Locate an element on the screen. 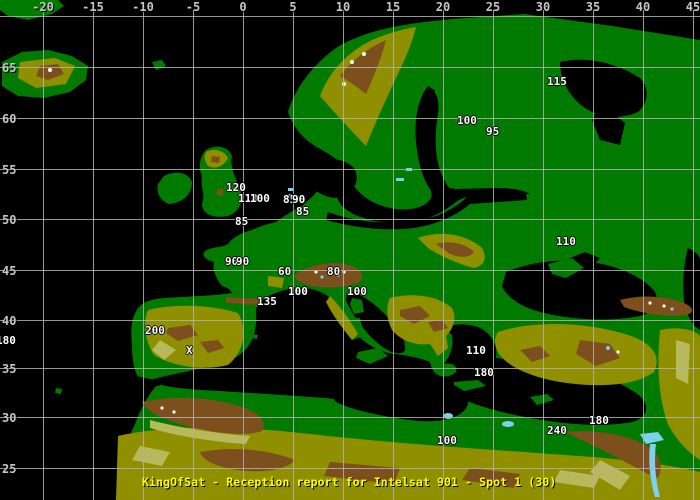 This screenshot has height=500, width=700. latitude-label: 40 is located at coordinates (9, 321).